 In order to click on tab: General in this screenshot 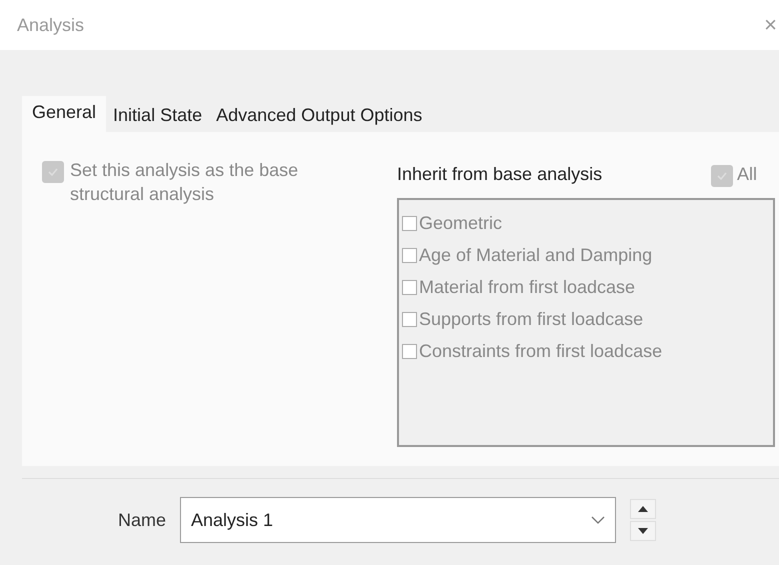, I will do `click(64, 114)`.